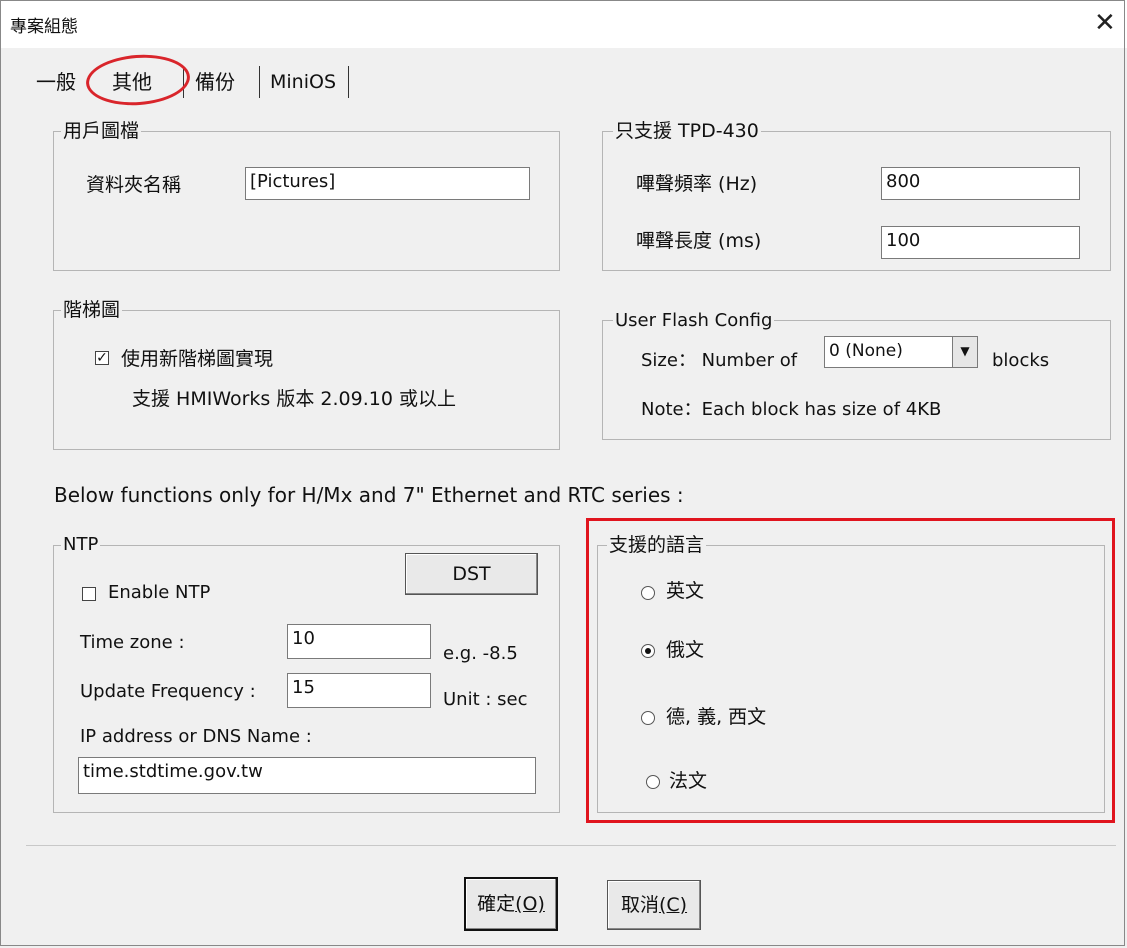 This screenshot has height=948, width=1127. What do you see at coordinates (685, 591) in the screenshot?
I see `language-option-label: 英文` at bounding box center [685, 591].